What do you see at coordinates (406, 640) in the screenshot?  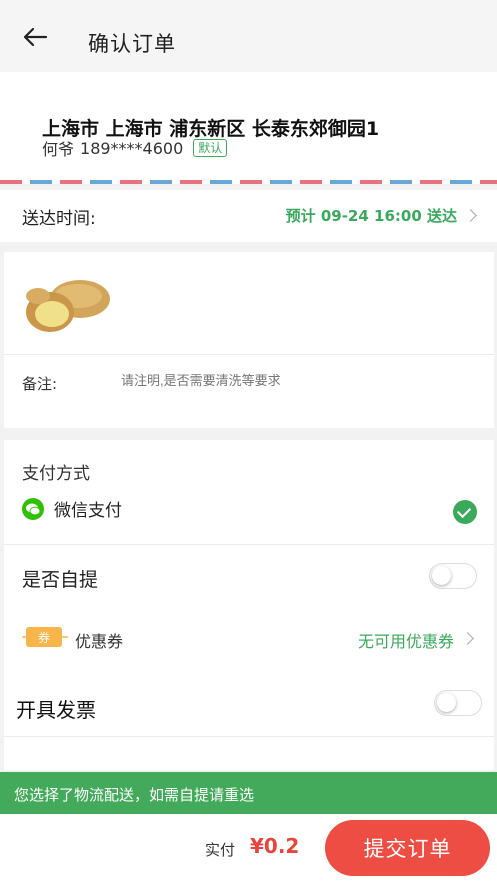 I see `coupon-value: 无可用优惠券` at bounding box center [406, 640].